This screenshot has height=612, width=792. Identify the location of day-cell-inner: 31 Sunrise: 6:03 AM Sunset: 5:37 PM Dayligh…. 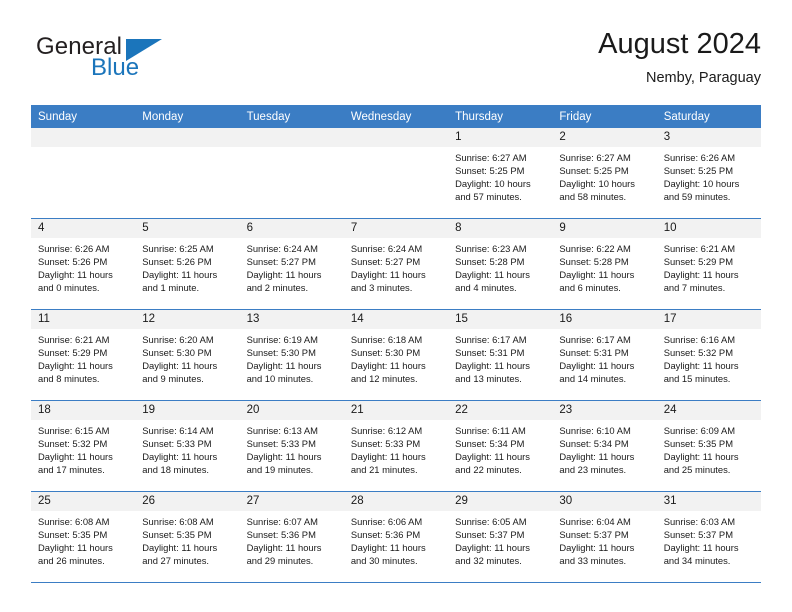
(708, 537).